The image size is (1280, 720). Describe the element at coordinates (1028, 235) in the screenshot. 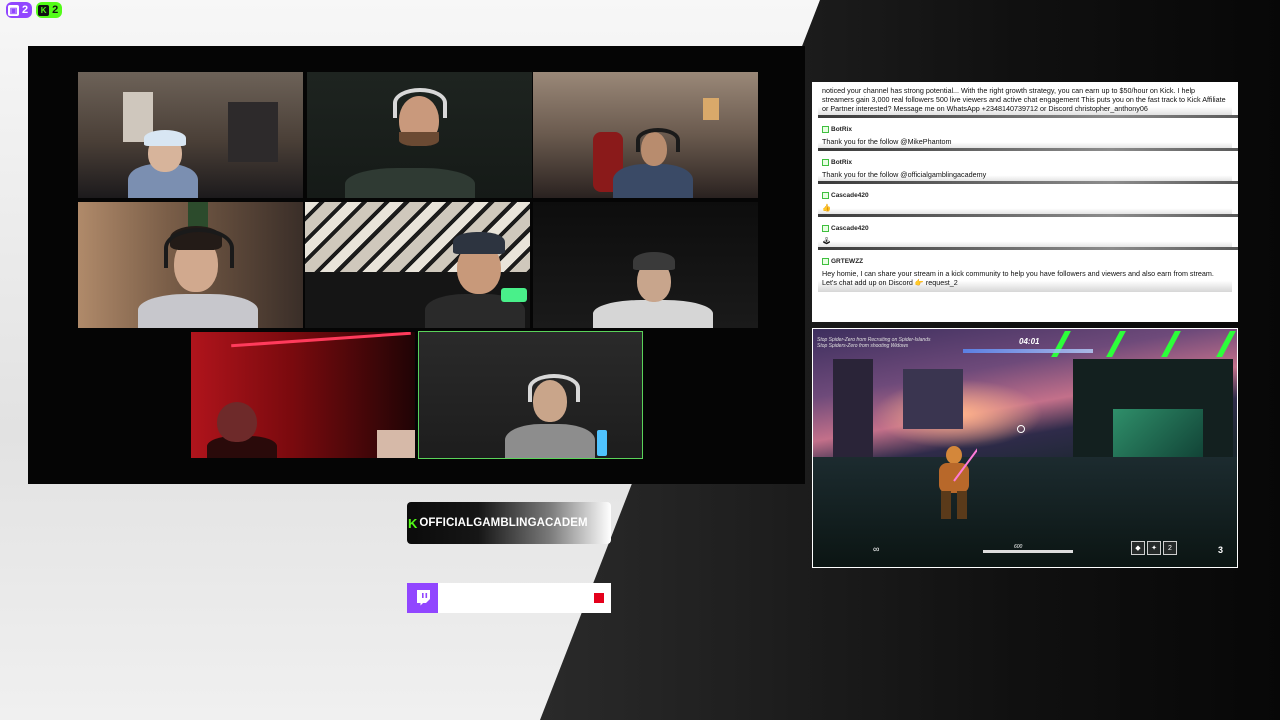

I see `chat-message: Cascade420 🕹` at that location.